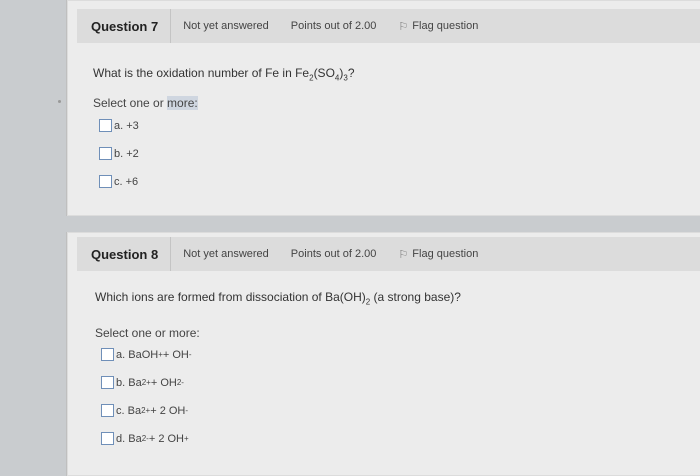 This screenshot has height=476, width=700. I want to click on question-8-instruction: Select one or more:, so click(147, 333).